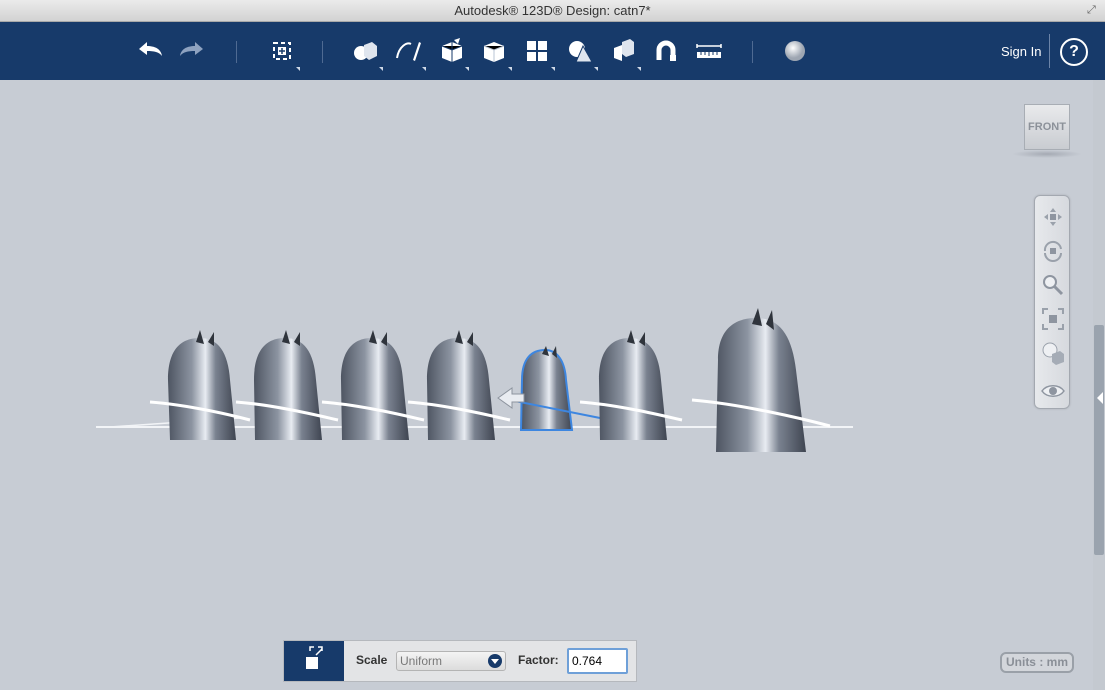 The height and width of the screenshot is (690, 1105). Describe the element at coordinates (511, 398) in the screenshot. I see `move-arrow-icon` at that location.